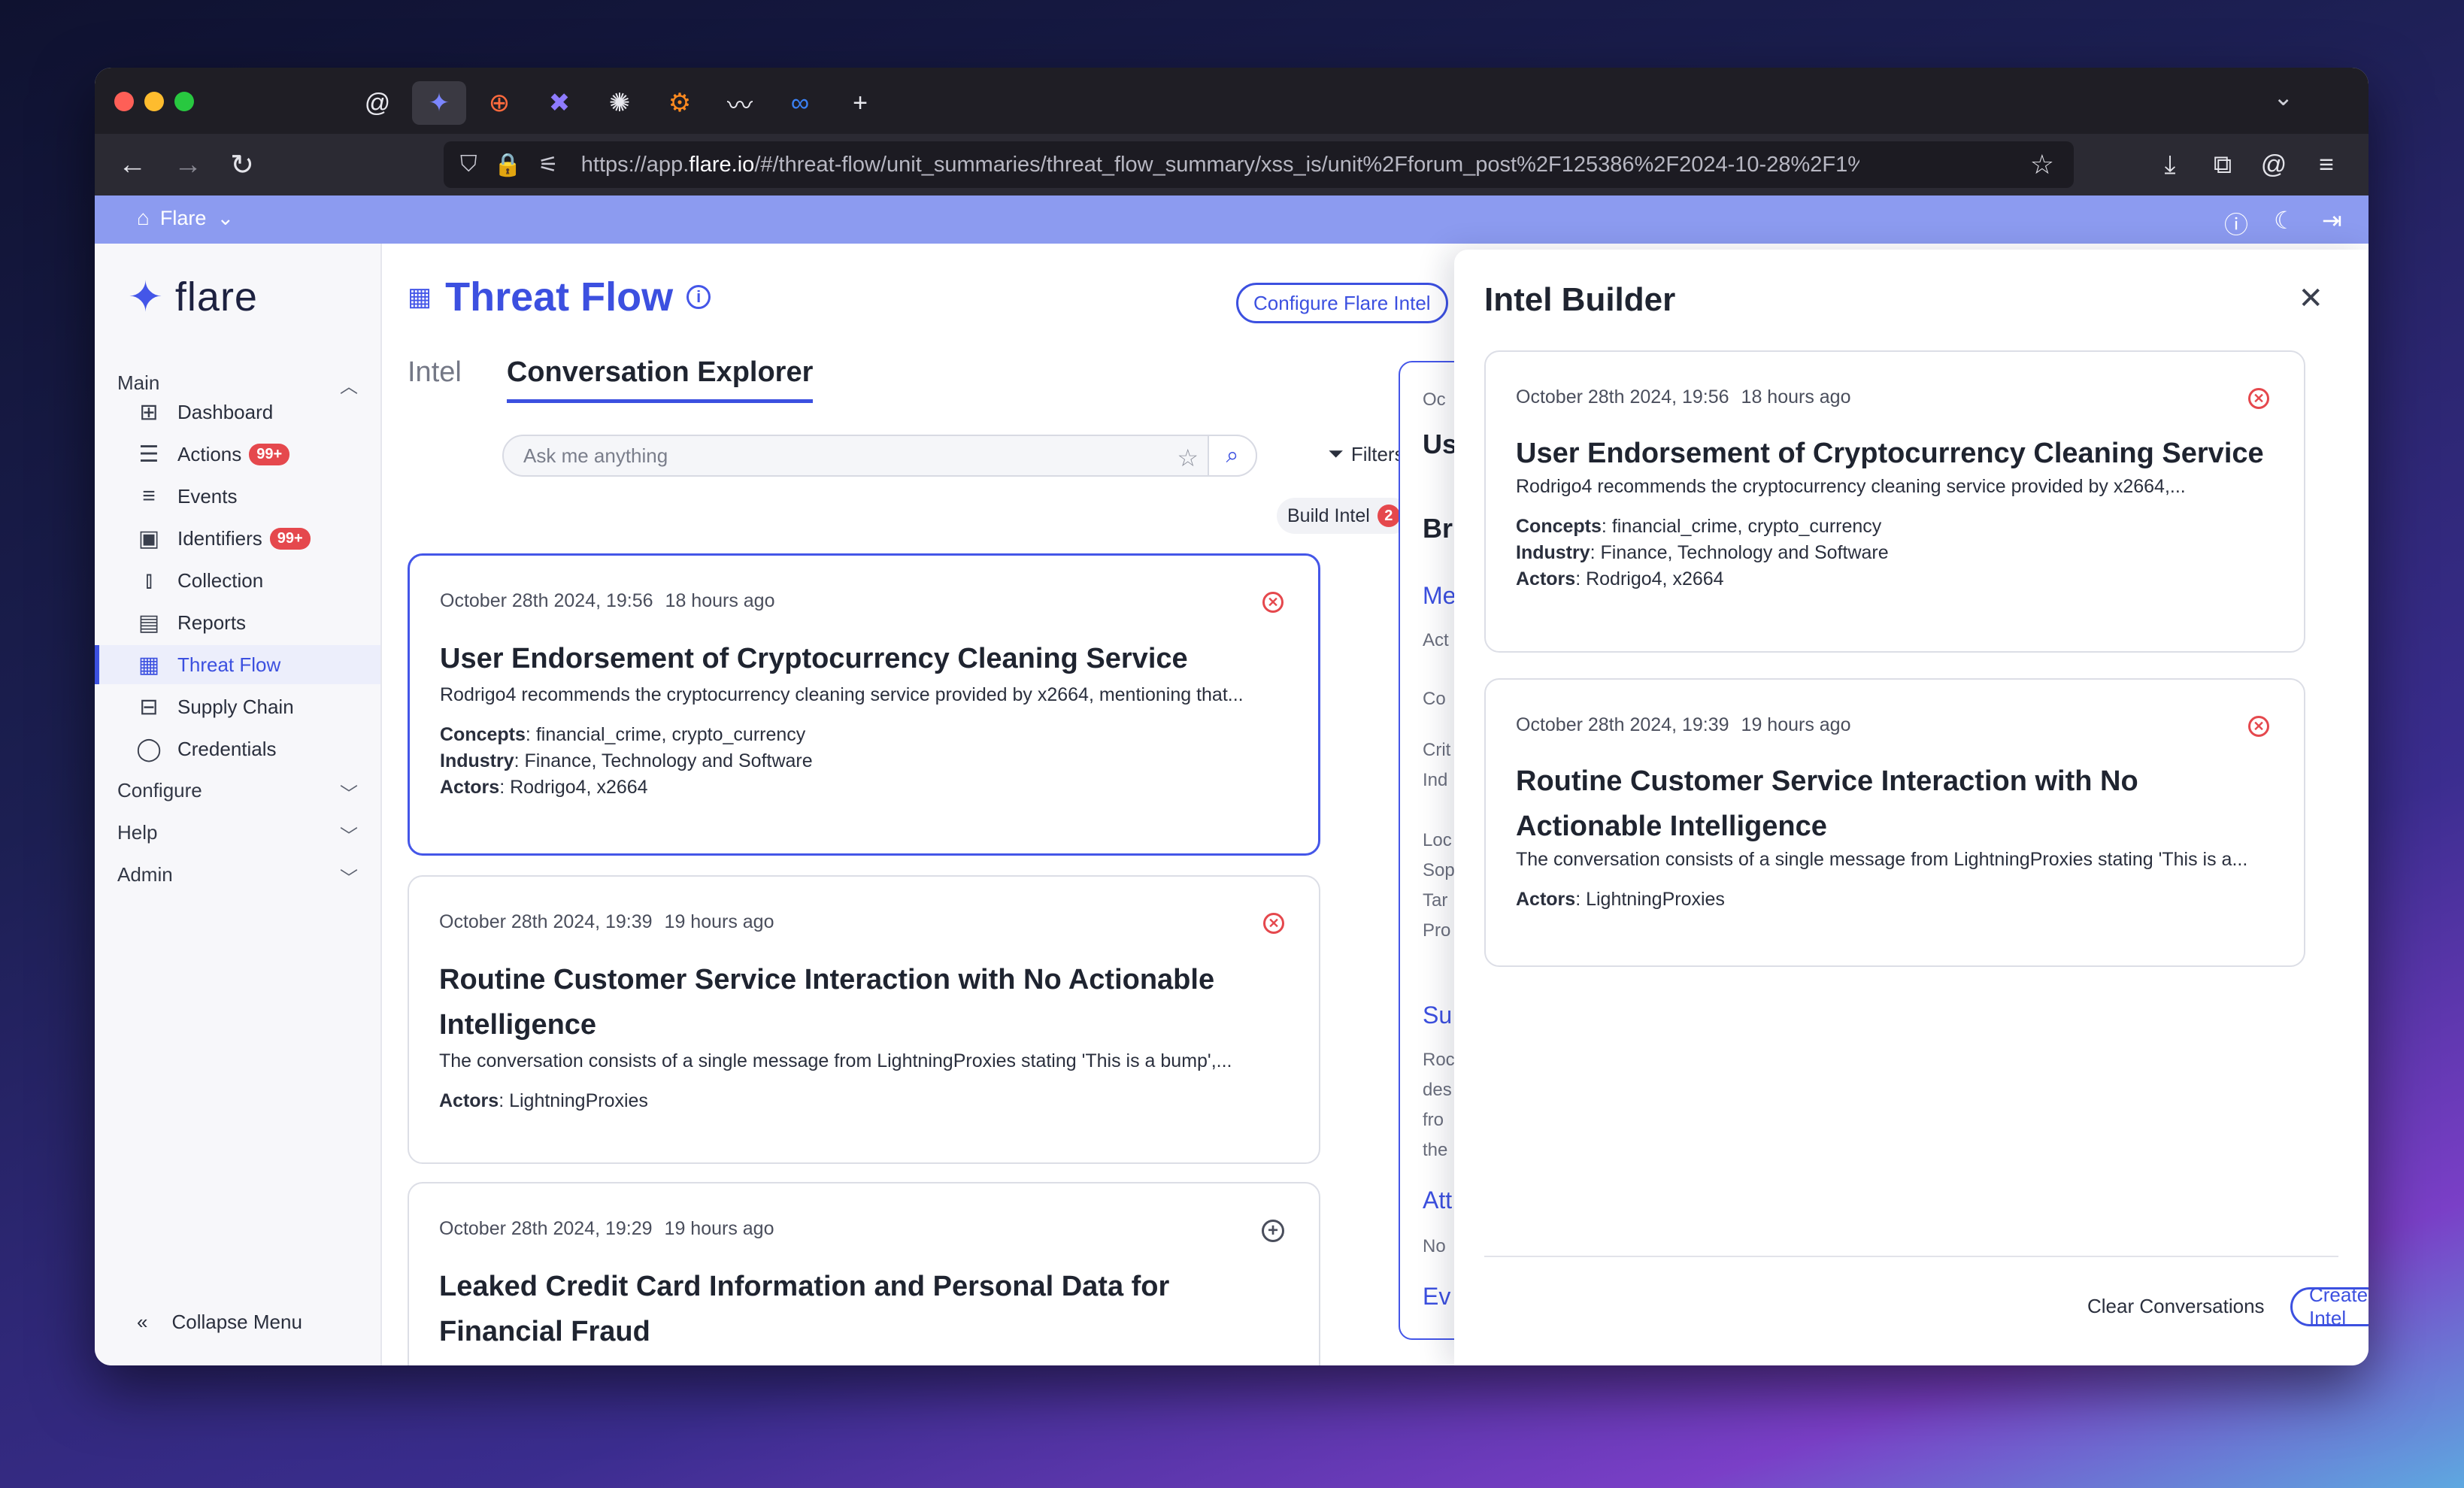 This screenshot has width=2464, height=1488. I want to click on back-arrow-icon: ←, so click(132, 165).